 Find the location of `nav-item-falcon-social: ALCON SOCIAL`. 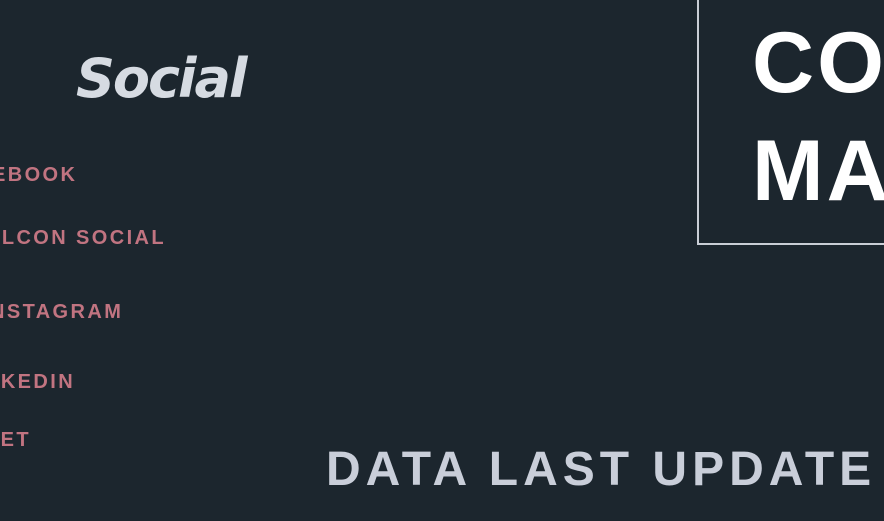

nav-item-falcon-social: ALCON SOCIAL is located at coordinates (83, 238).